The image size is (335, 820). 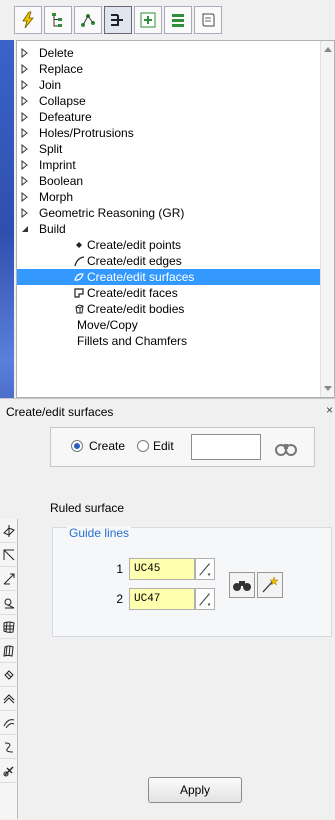 What do you see at coordinates (168, 229) in the screenshot?
I see `tree-item-build: Build` at bounding box center [168, 229].